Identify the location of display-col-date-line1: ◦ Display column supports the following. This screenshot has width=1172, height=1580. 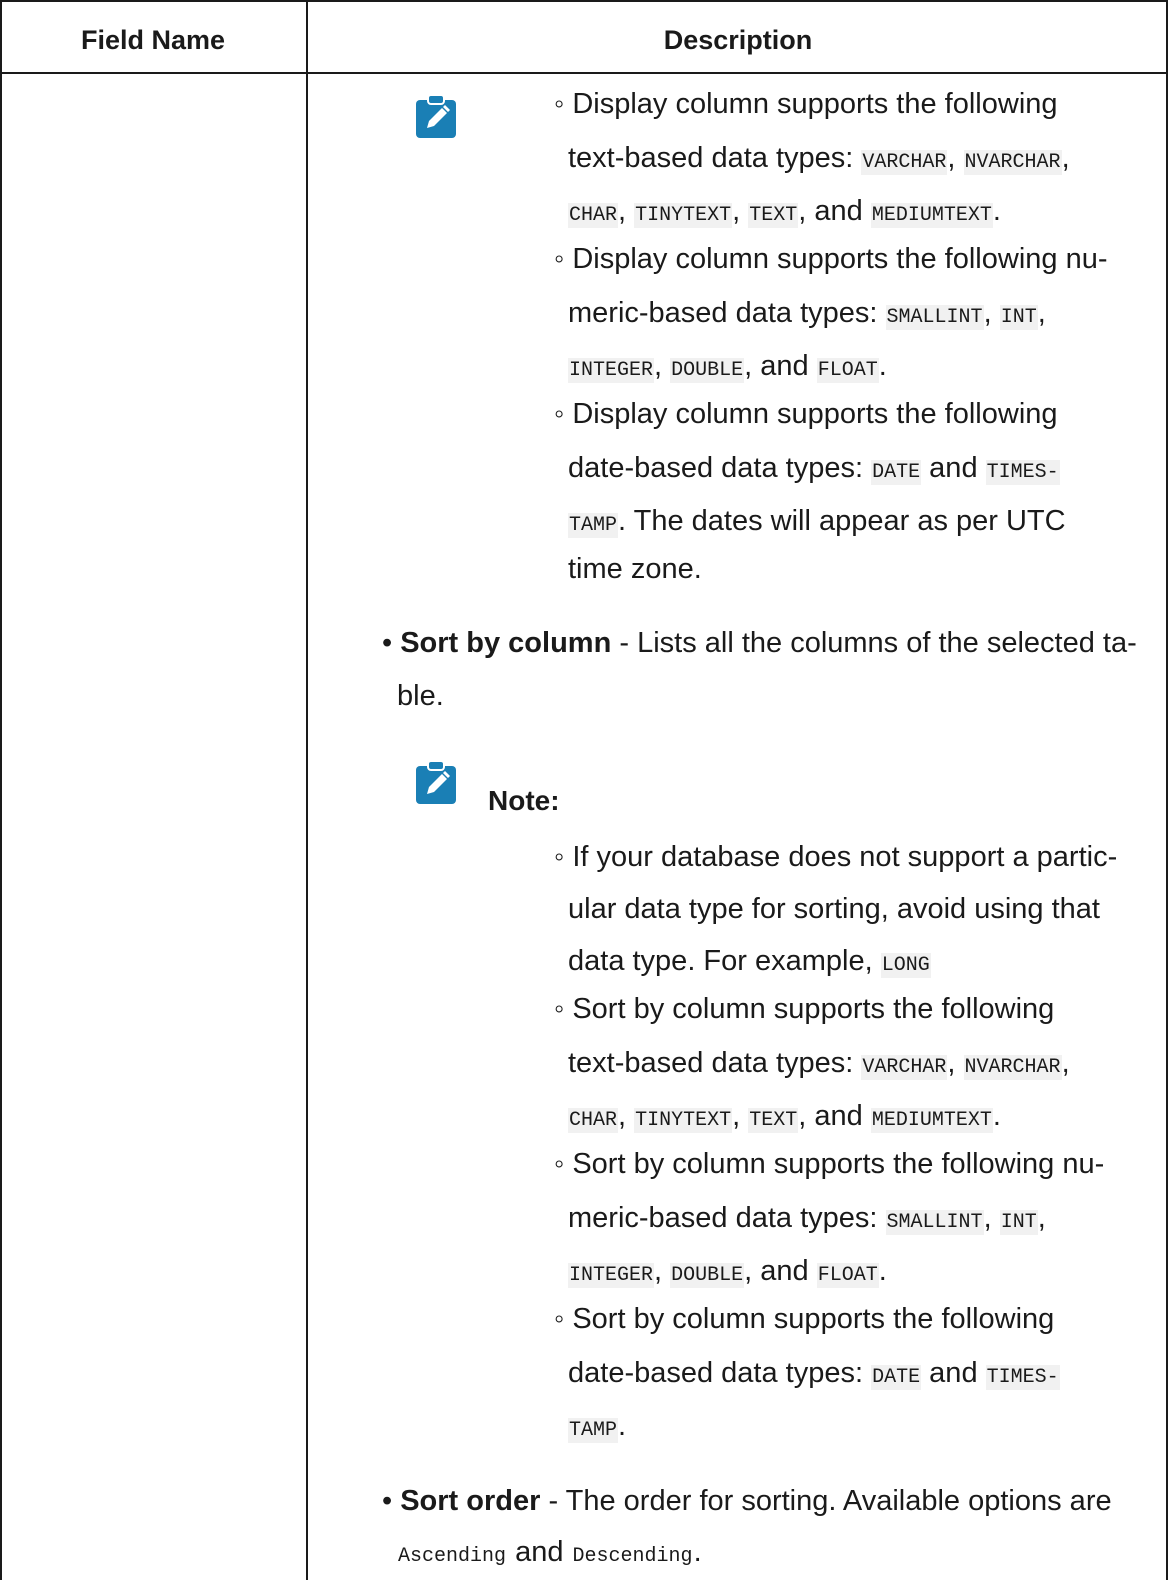
(806, 414).